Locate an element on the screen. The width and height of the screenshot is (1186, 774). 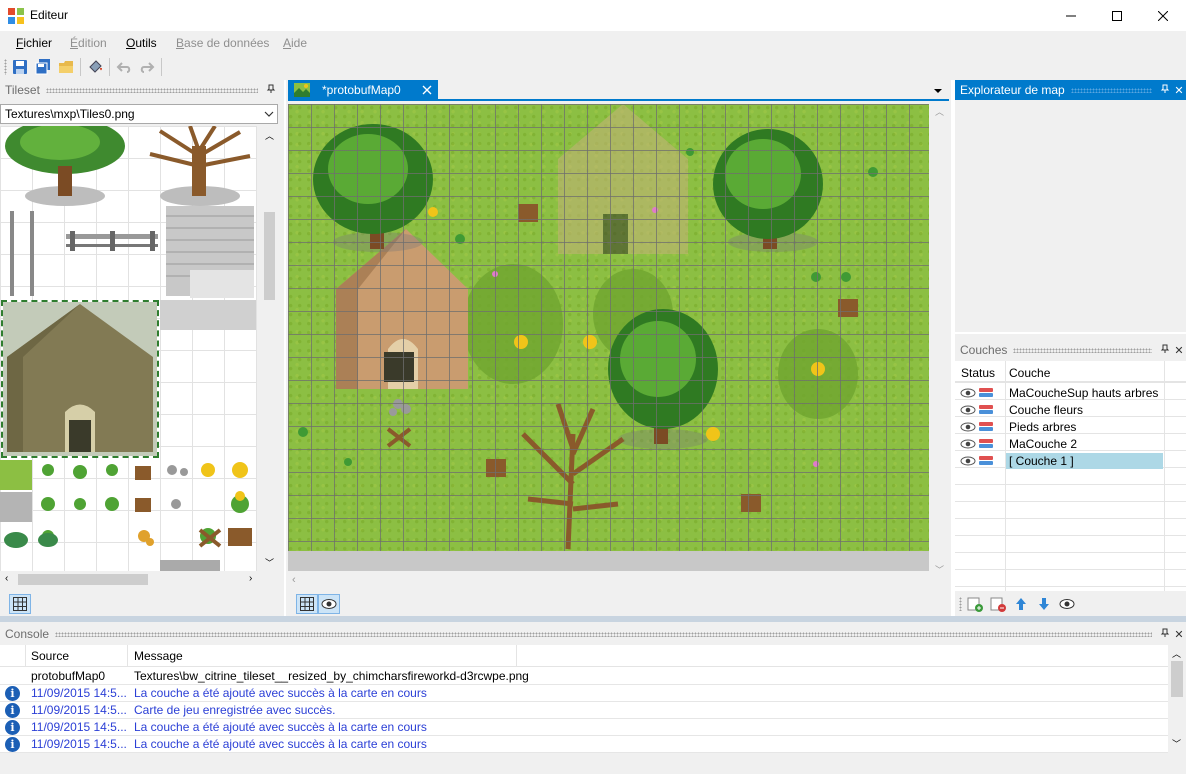
console-source: protobufMap0 is located at coordinates (68, 676).